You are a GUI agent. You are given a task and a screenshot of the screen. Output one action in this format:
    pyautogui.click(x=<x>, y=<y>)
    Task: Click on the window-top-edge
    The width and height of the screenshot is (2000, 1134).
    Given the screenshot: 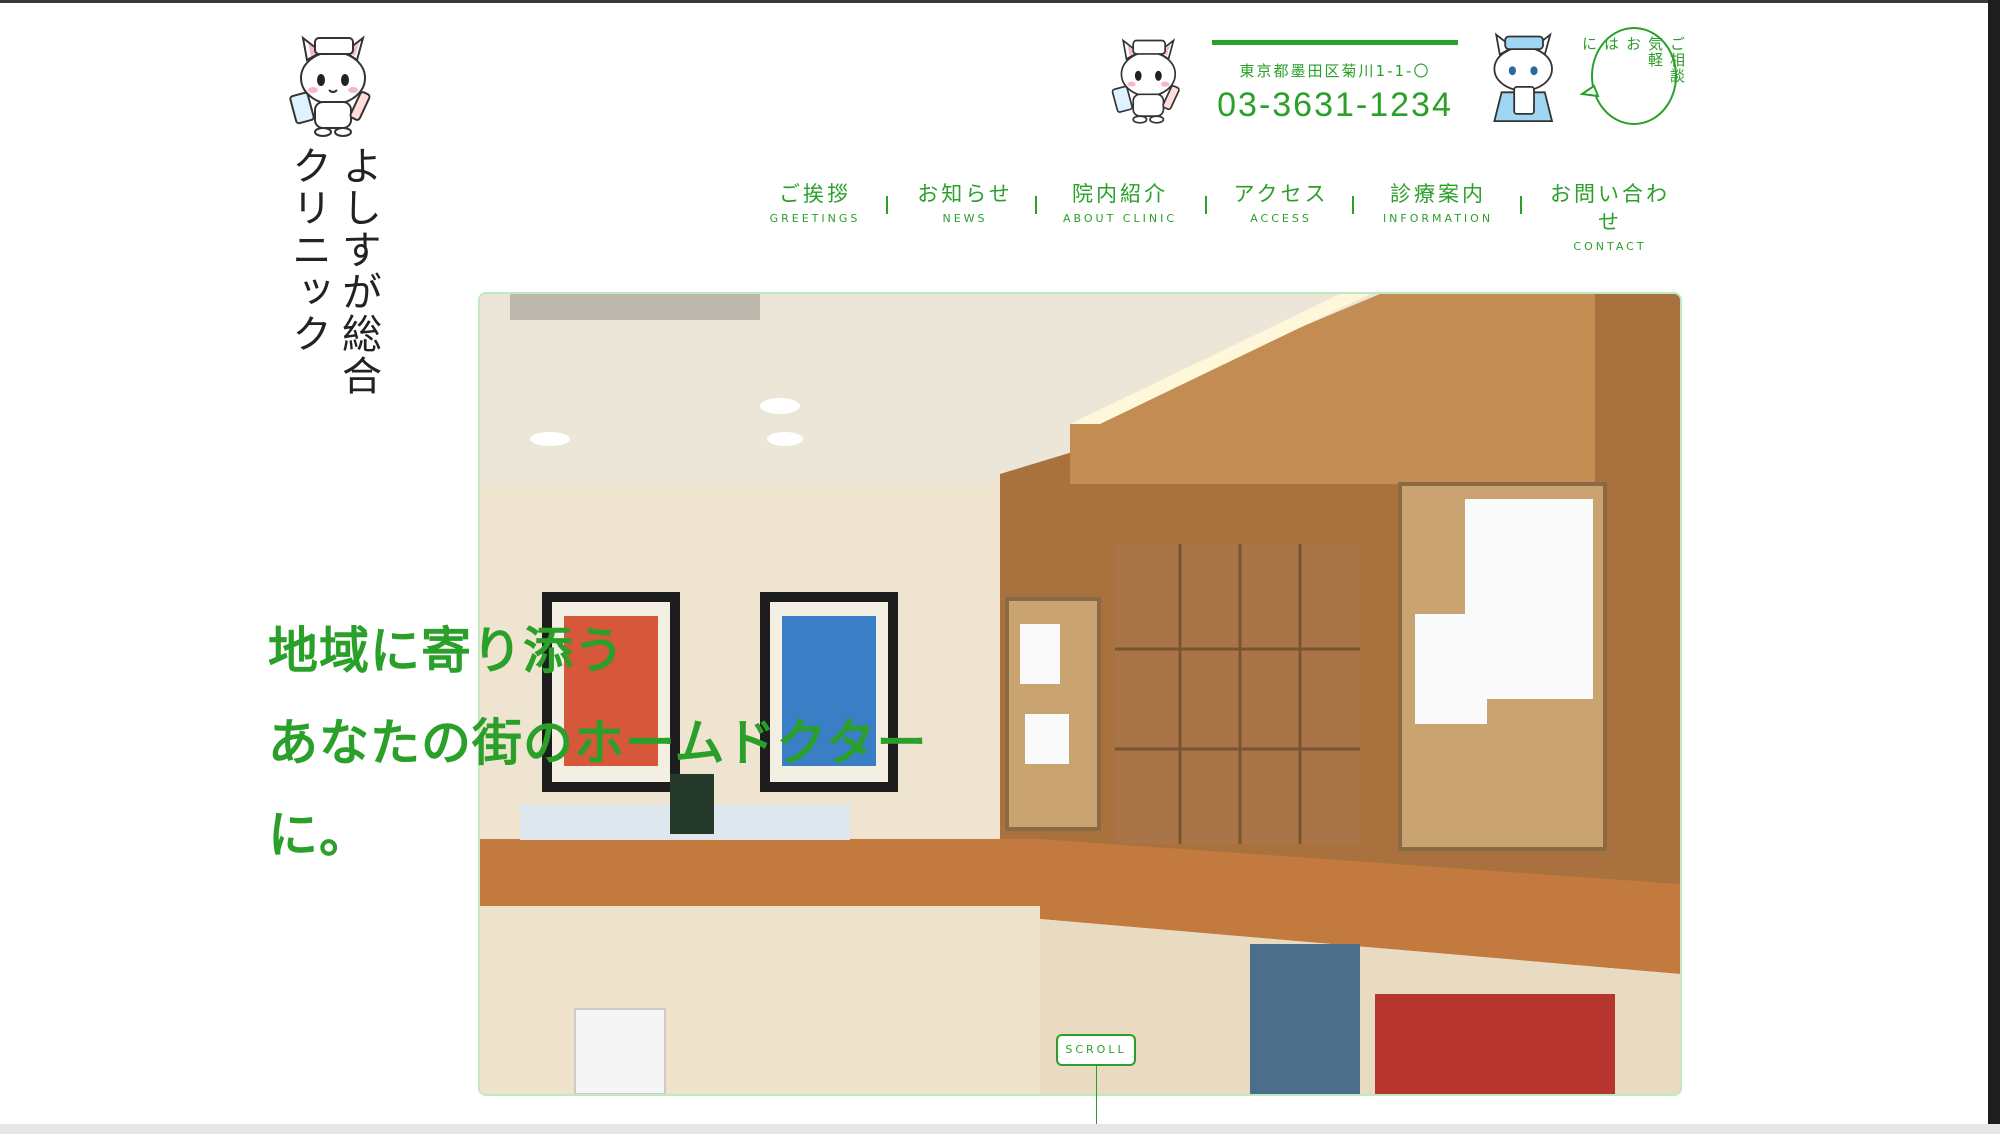 What is the action you would take?
    pyautogui.click(x=1000, y=1)
    